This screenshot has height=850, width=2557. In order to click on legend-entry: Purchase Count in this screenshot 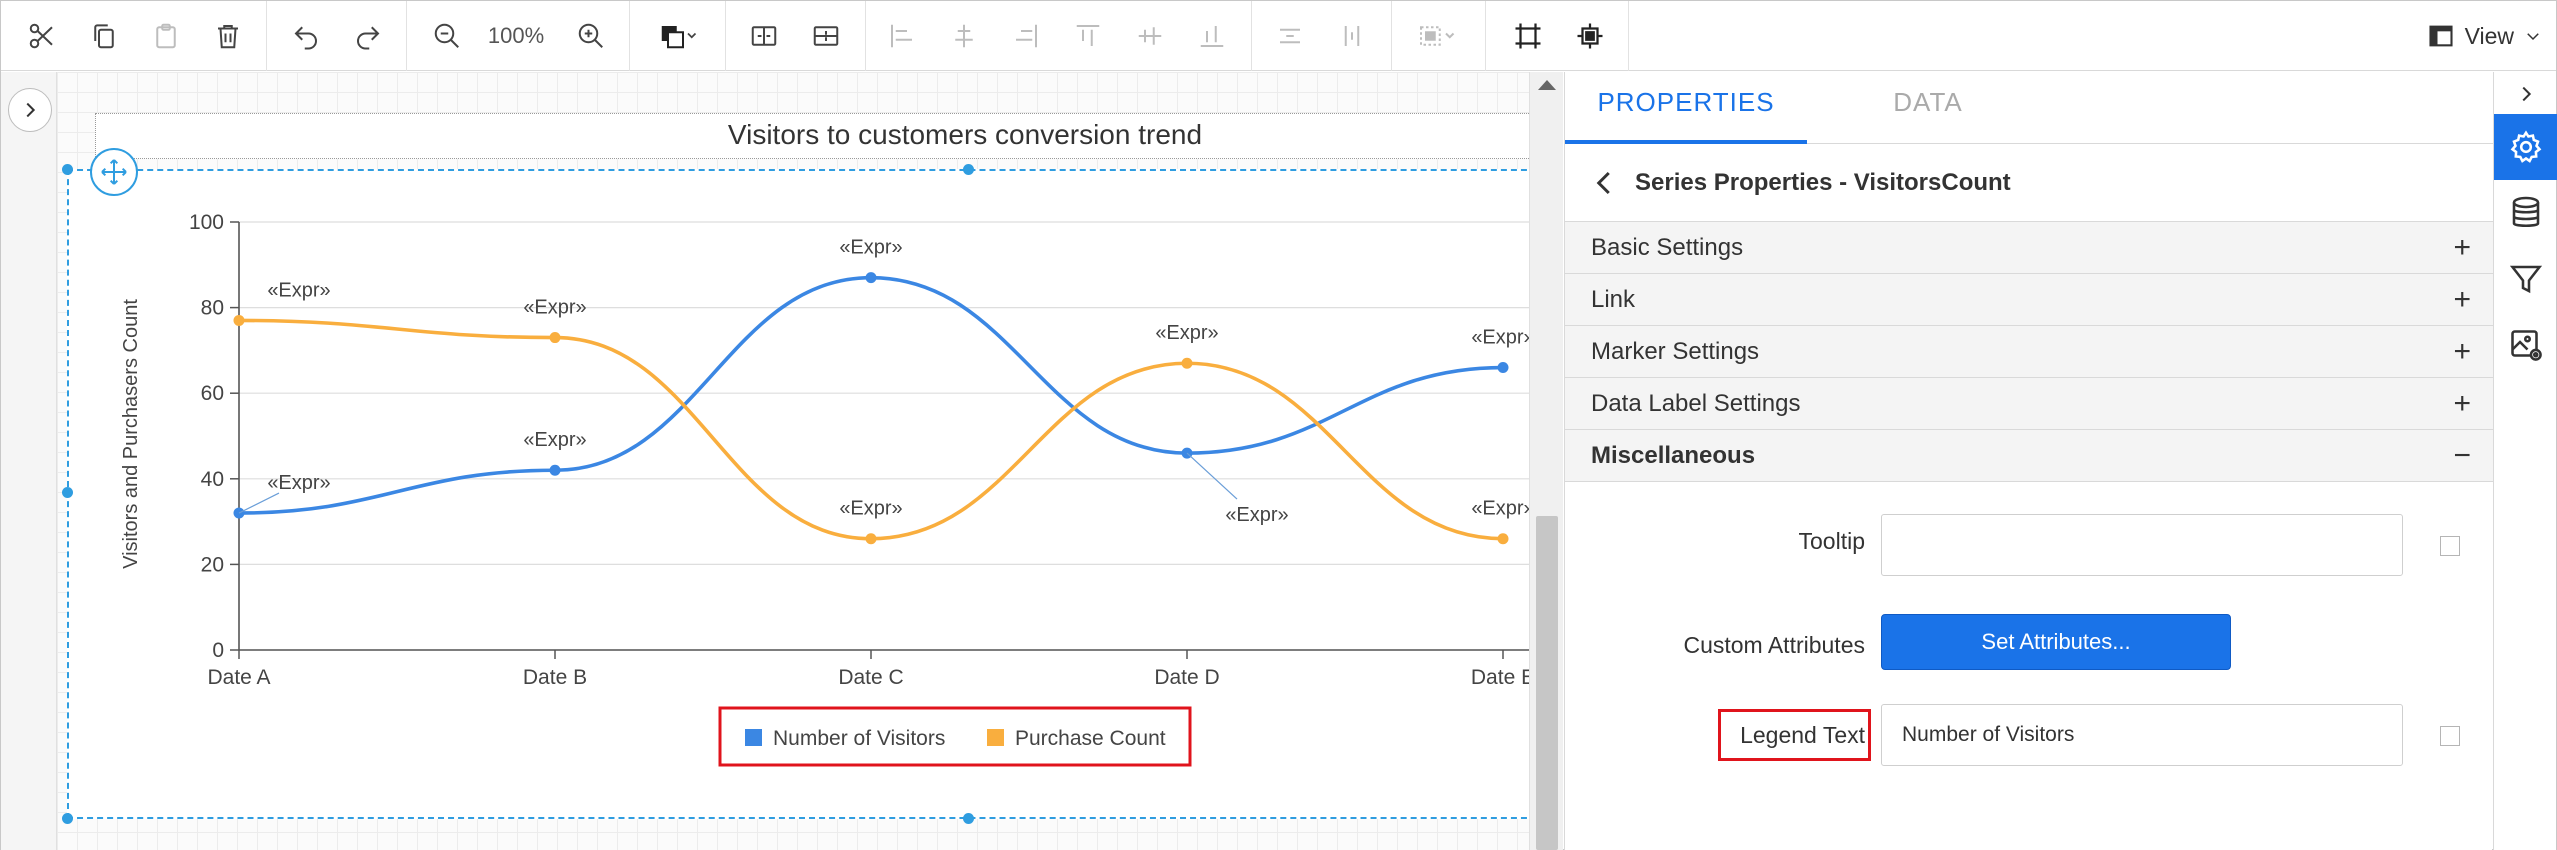, I will do `click(1090, 738)`.